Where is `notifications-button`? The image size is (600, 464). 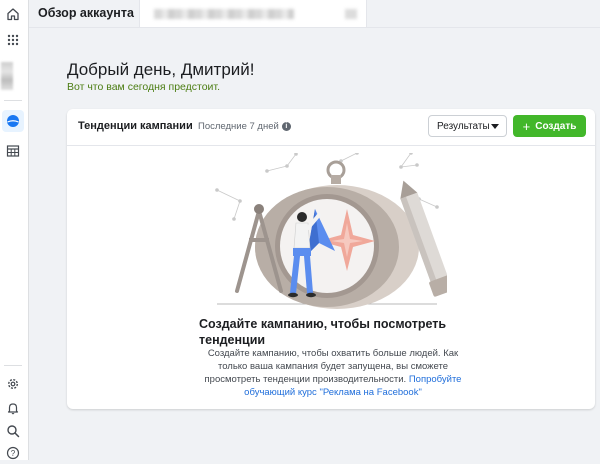
notifications-button is located at coordinates (13, 408).